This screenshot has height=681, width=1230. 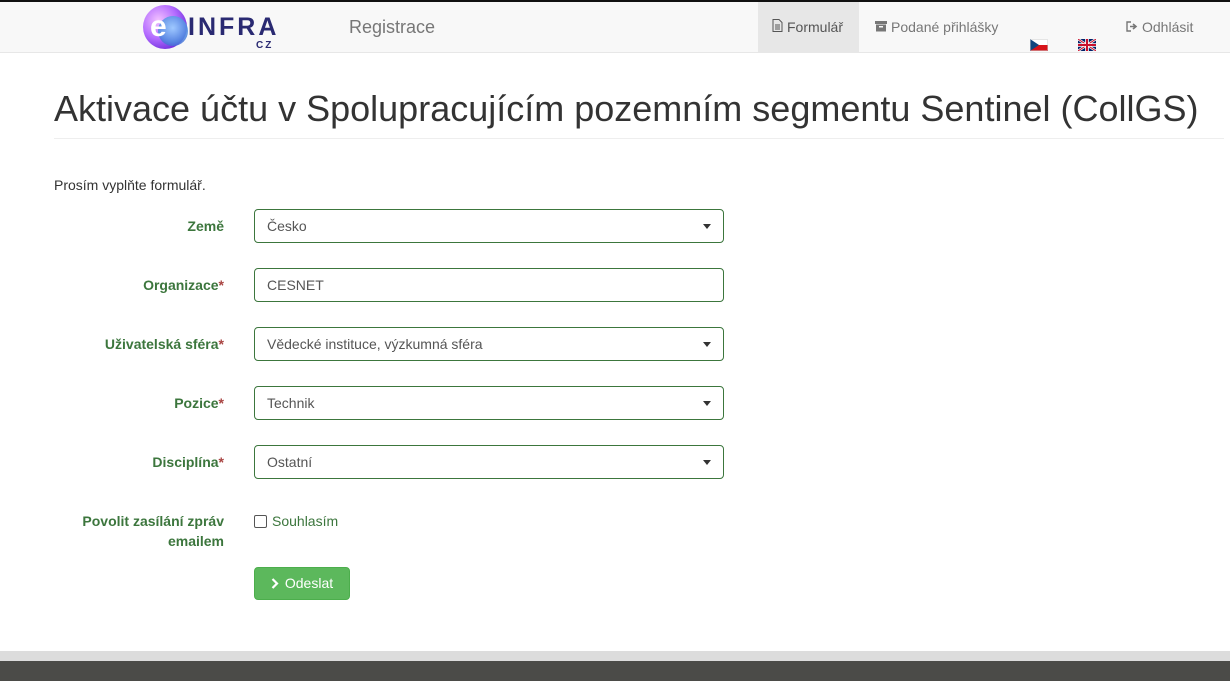 What do you see at coordinates (275, 583) in the screenshot?
I see `chevron-right-icon` at bounding box center [275, 583].